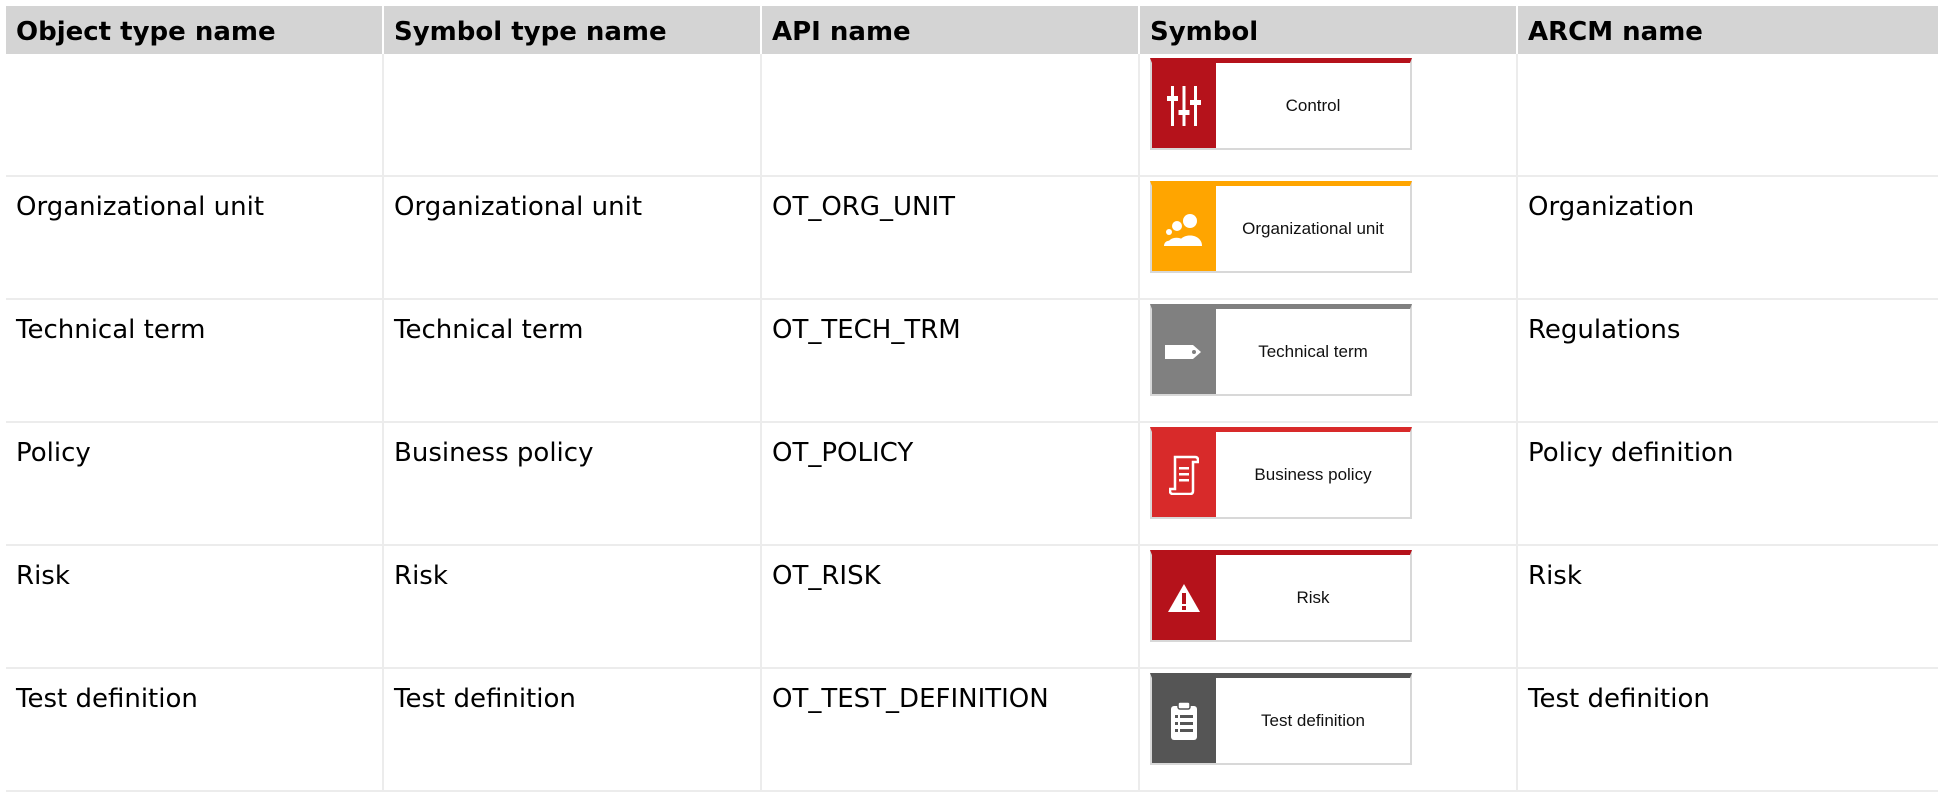  Describe the element at coordinates (1615, 32) in the screenshot. I see `header-arcm-name: ARCM name` at that location.